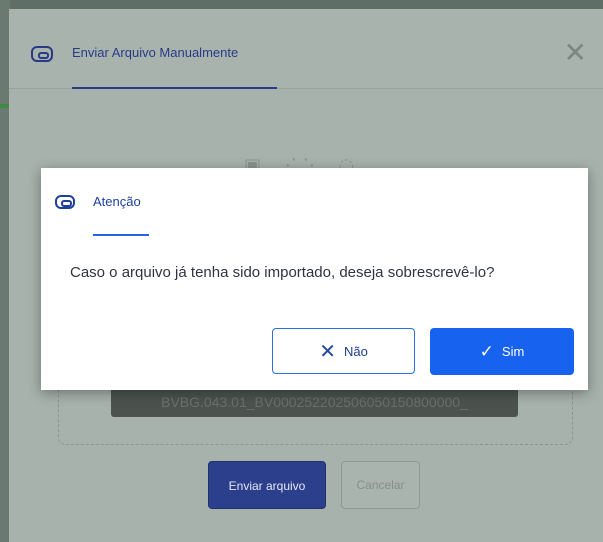 The width and height of the screenshot is (603, 542). I want to click on upload-modal-title: Enviar Arquivo Manualmente, so click(155, 52).